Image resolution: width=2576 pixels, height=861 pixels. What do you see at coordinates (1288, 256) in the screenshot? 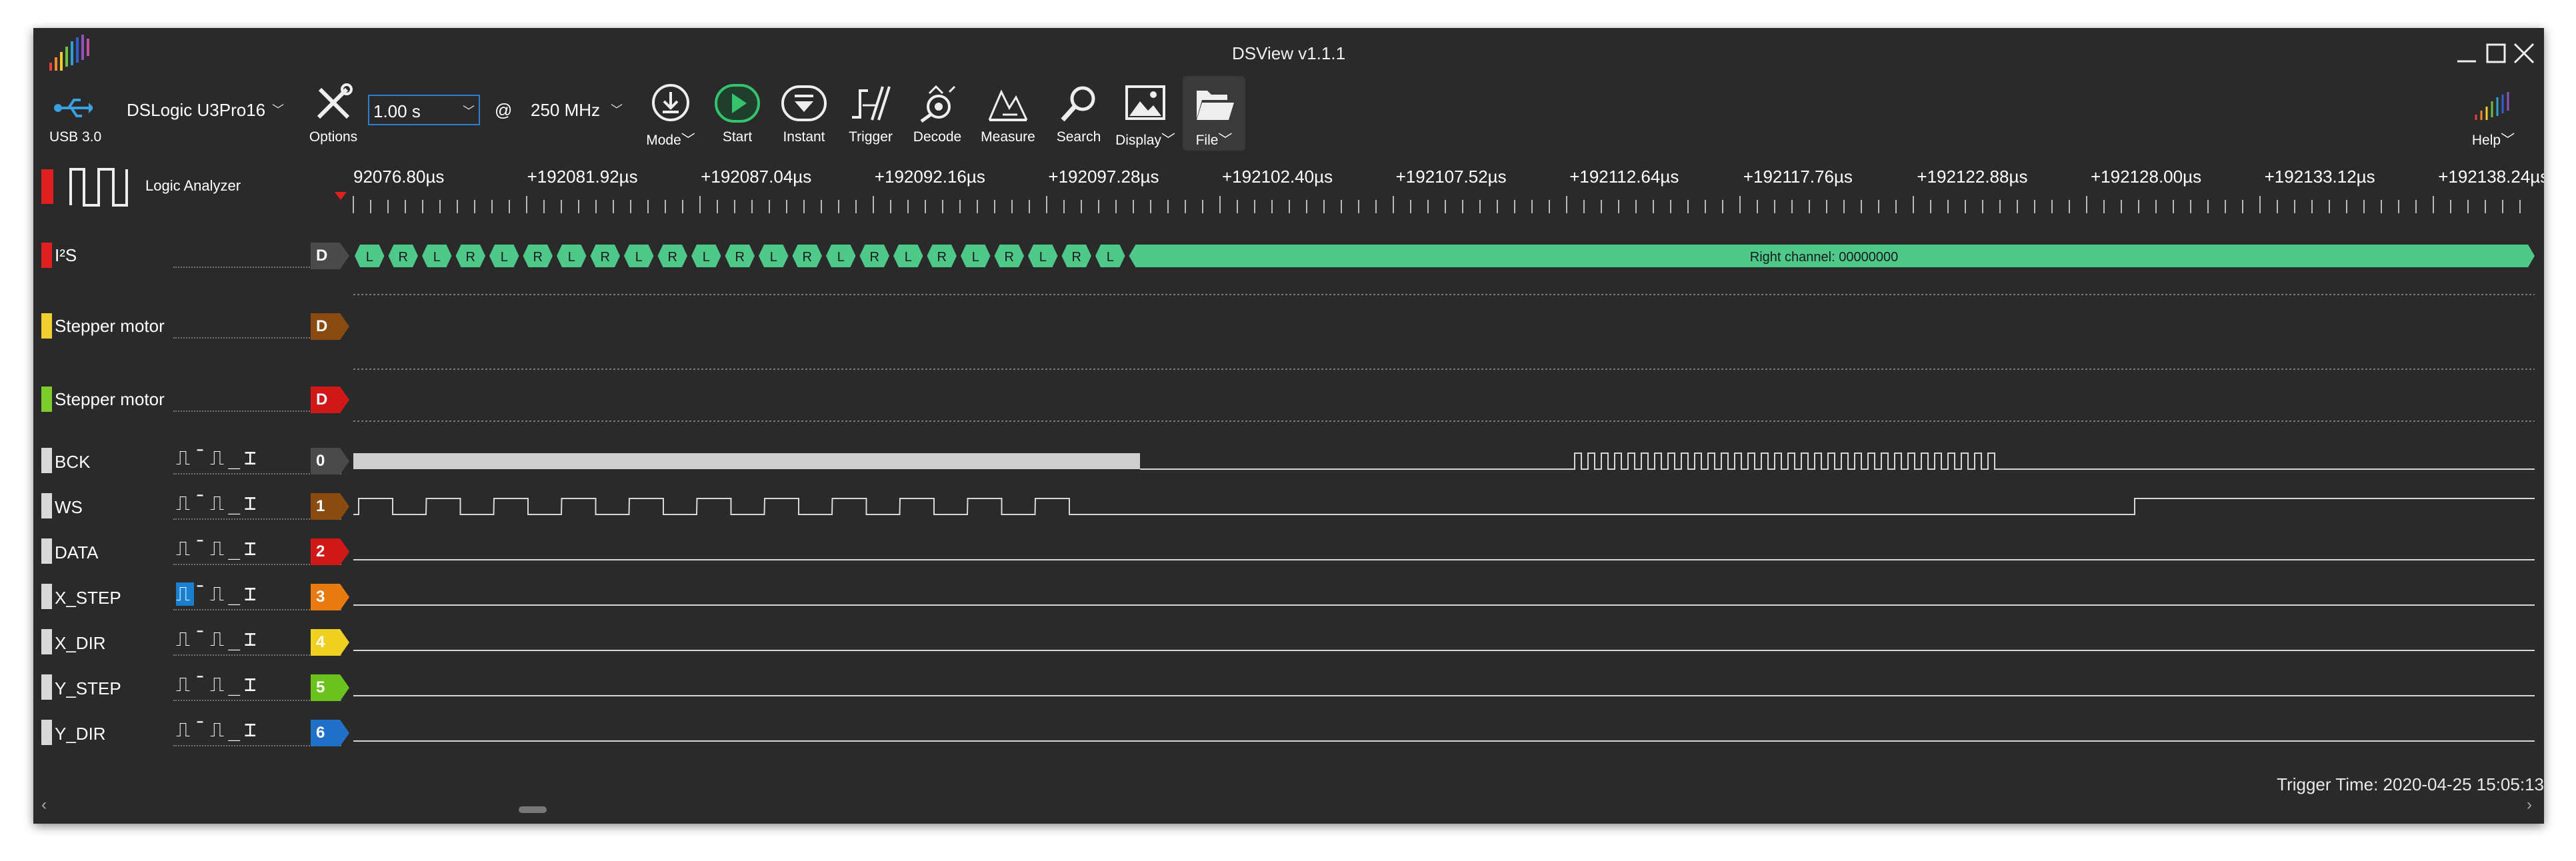
I see `decoder-row: I²S0D` at bounding box center [1288, 256].